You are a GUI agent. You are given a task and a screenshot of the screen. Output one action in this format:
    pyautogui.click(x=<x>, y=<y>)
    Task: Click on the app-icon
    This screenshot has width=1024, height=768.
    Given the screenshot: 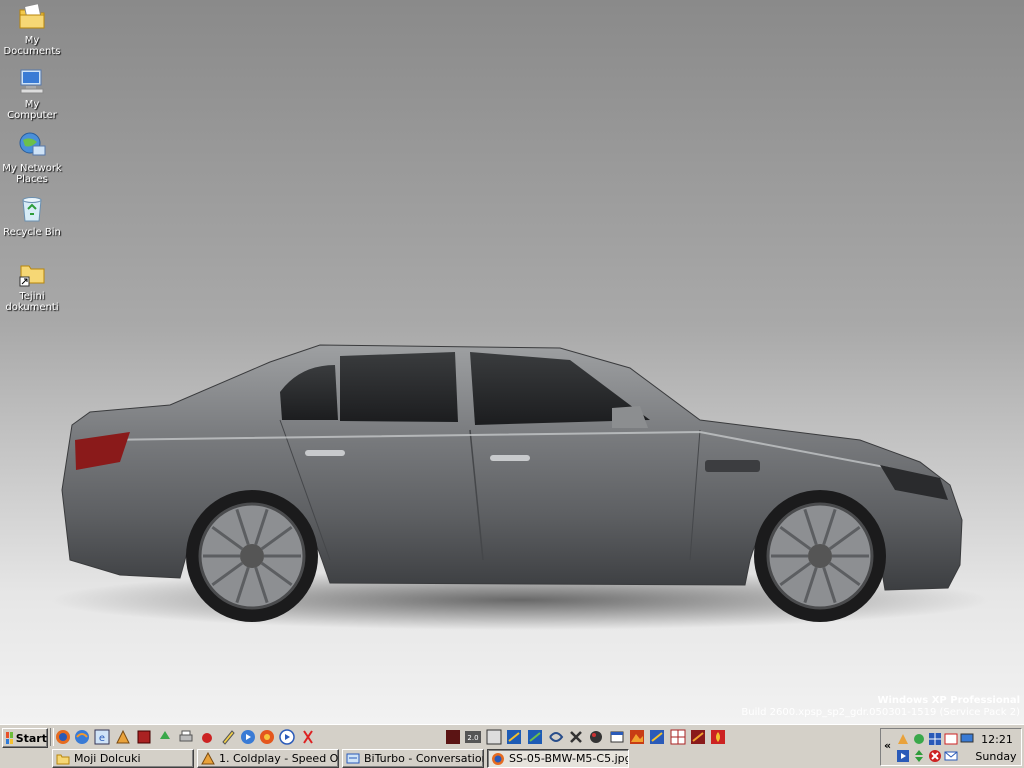 What is the action you would take?
    pyautogui.click(x=453, y=737)
    